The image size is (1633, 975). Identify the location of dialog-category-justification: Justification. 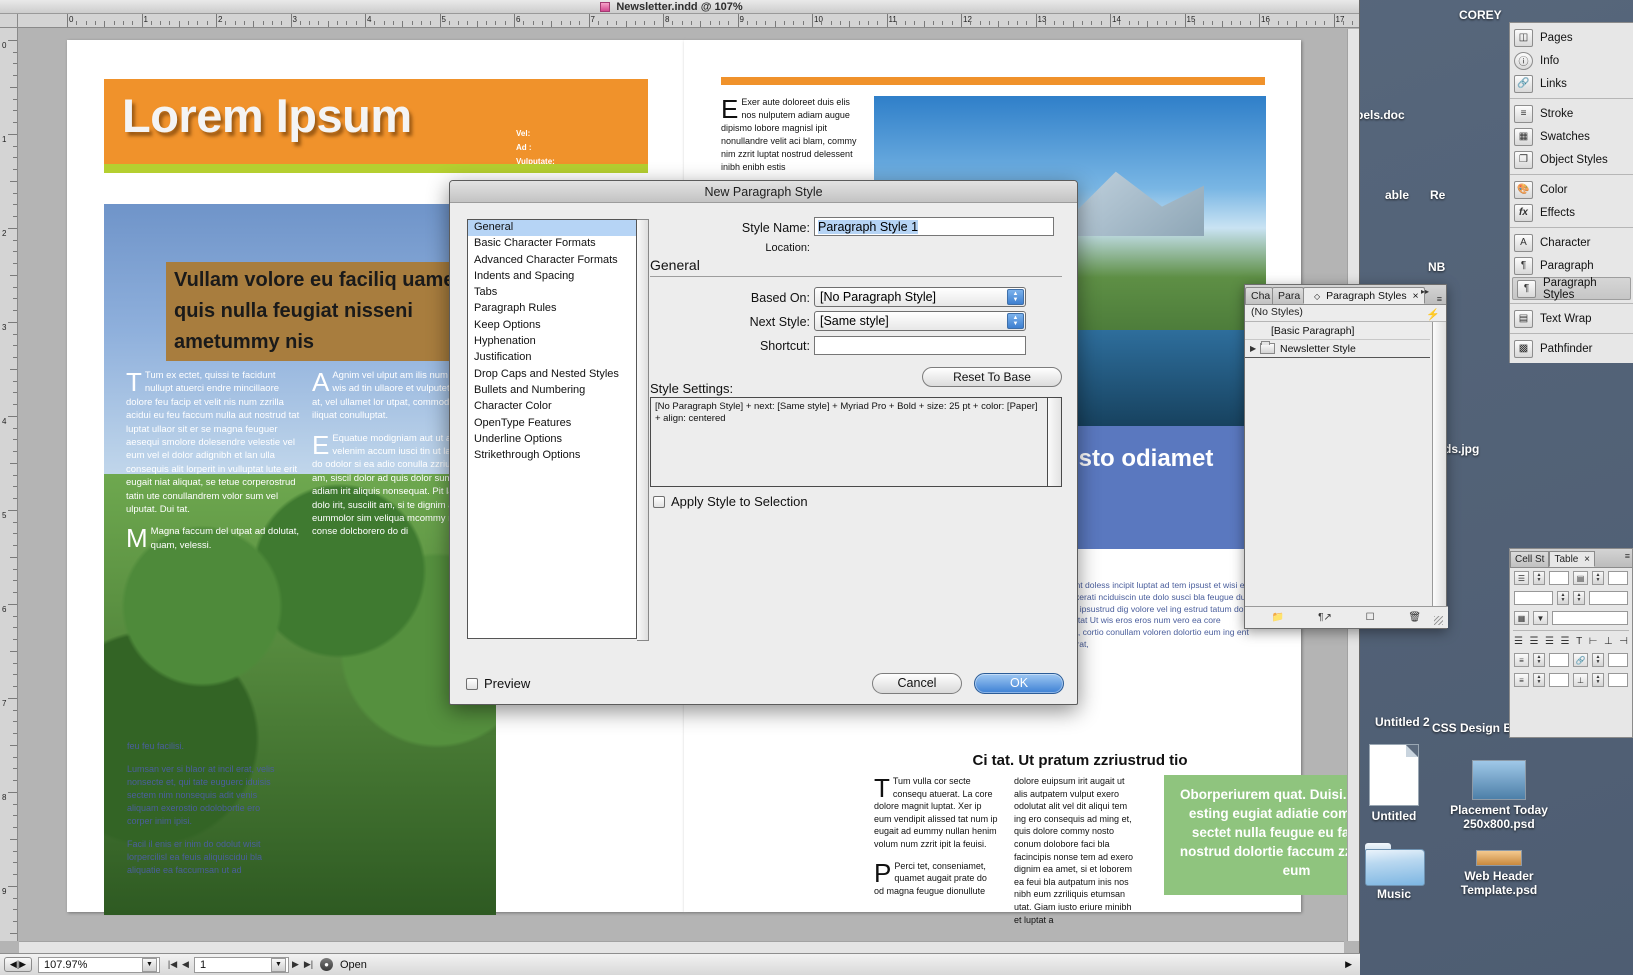
(552, 358).